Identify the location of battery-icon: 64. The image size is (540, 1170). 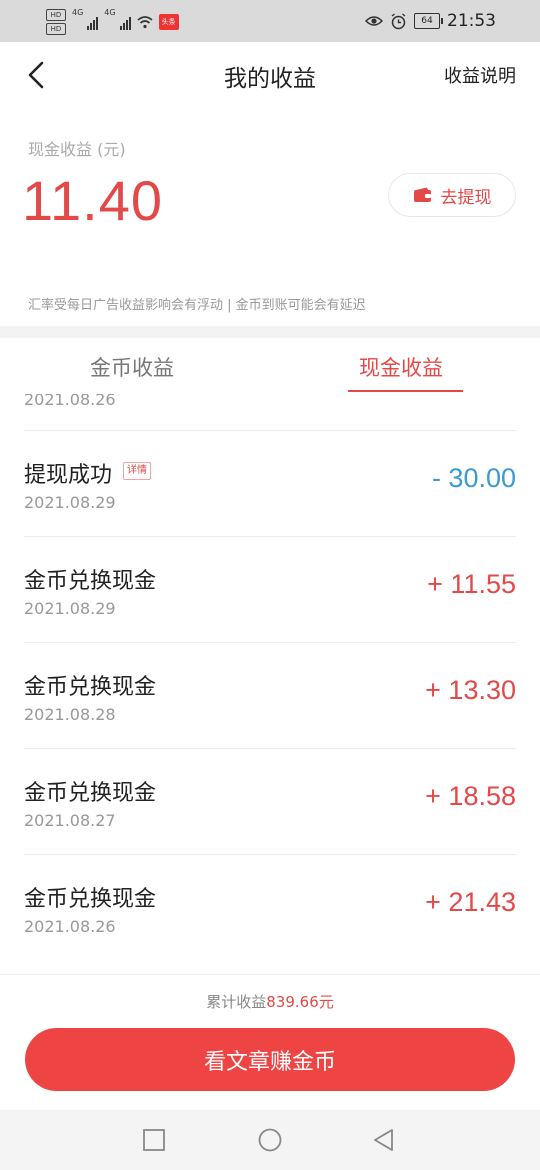
(428, 21).